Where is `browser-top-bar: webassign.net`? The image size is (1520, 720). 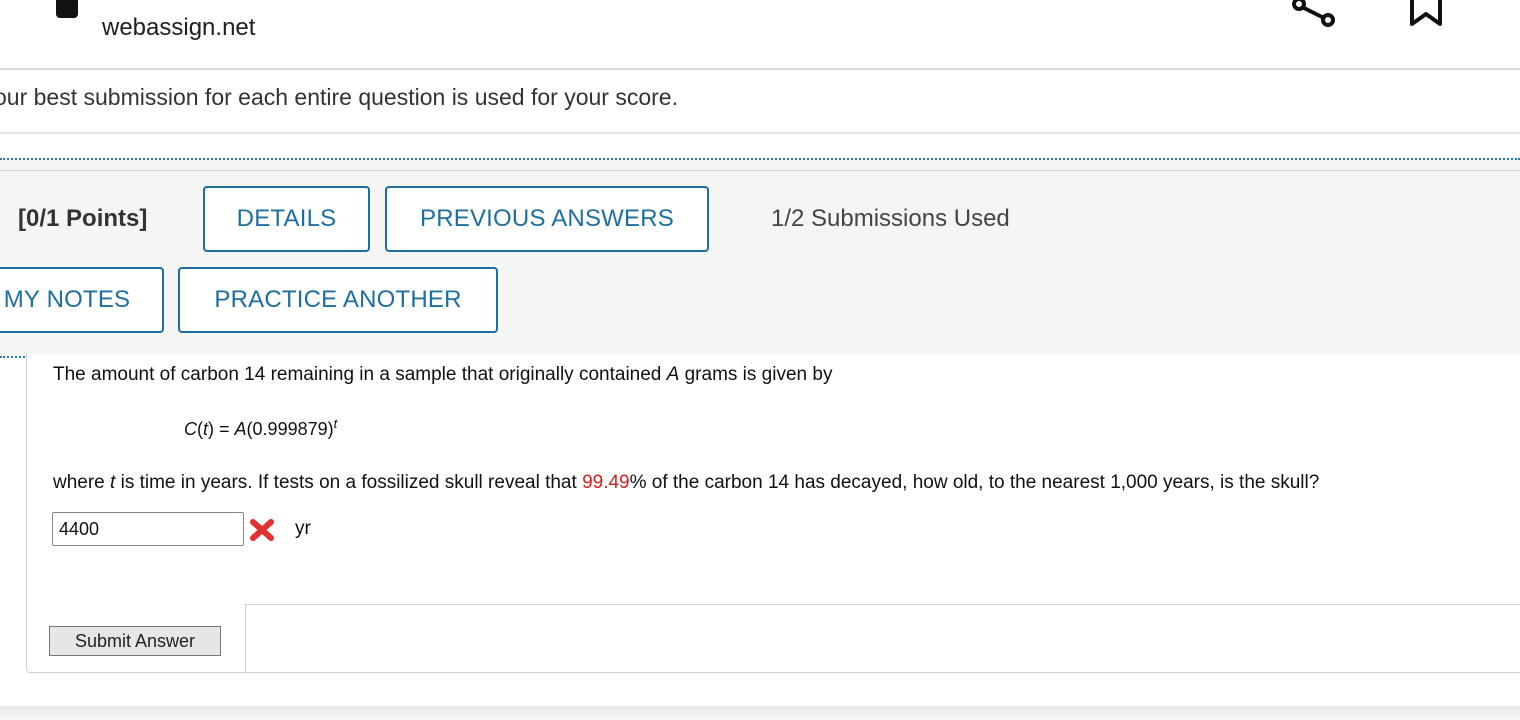 browser-top-bar: webassign.net is located at coordinates (760, 35).